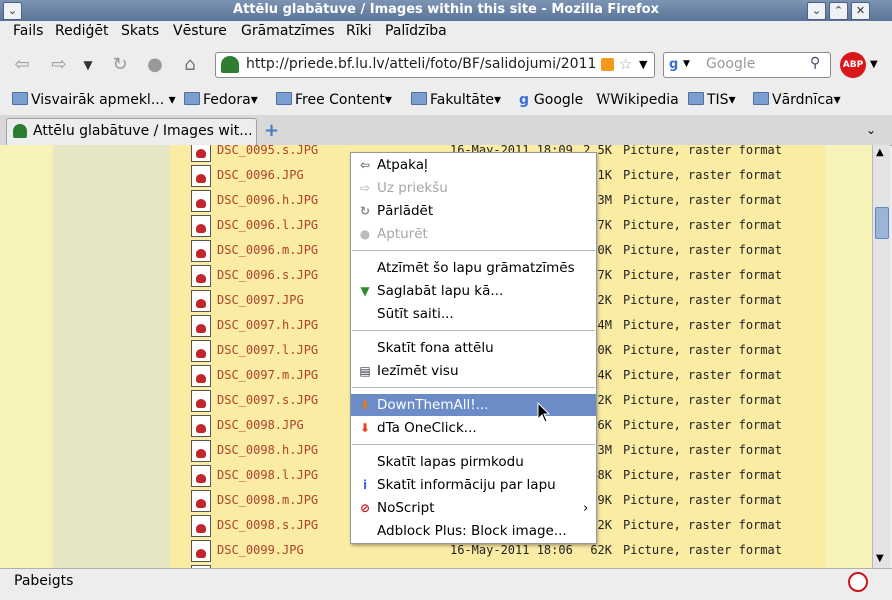  What do you see at coordinates (686, 64) in the screenshot?
I see `engine-dropdown-icon: ▼` at bounding box center [686, 64].